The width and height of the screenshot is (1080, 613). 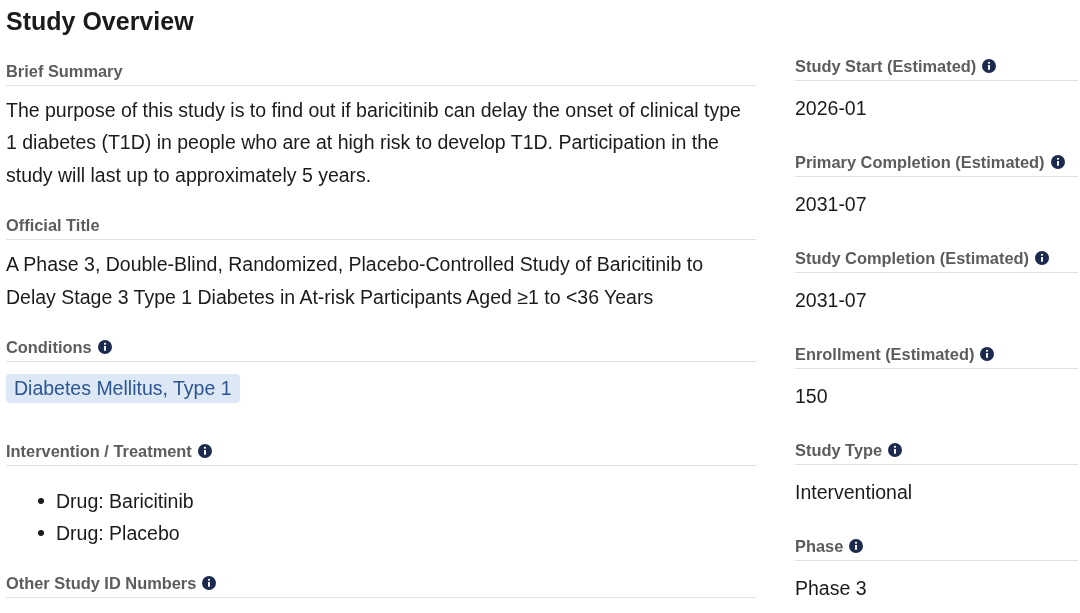 I want to click on detail-value: Phase 3, so click(x=831, y=588).